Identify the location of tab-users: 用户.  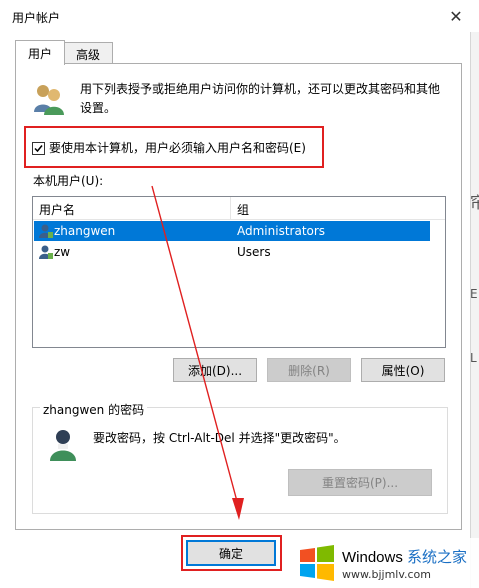
(40, 52).